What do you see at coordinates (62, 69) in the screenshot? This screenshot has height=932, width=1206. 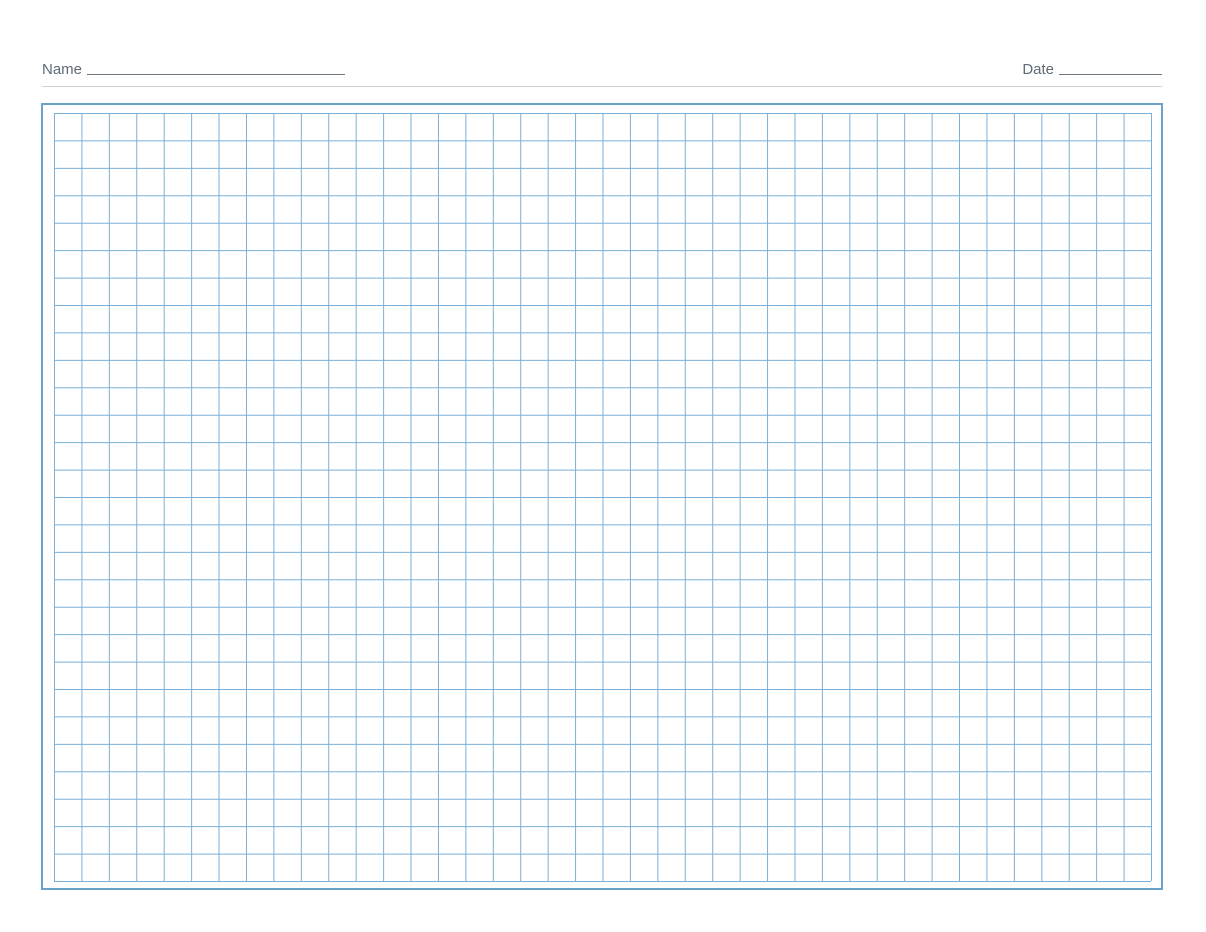 I see `name-label: Name` at bounding box center [62, 69].